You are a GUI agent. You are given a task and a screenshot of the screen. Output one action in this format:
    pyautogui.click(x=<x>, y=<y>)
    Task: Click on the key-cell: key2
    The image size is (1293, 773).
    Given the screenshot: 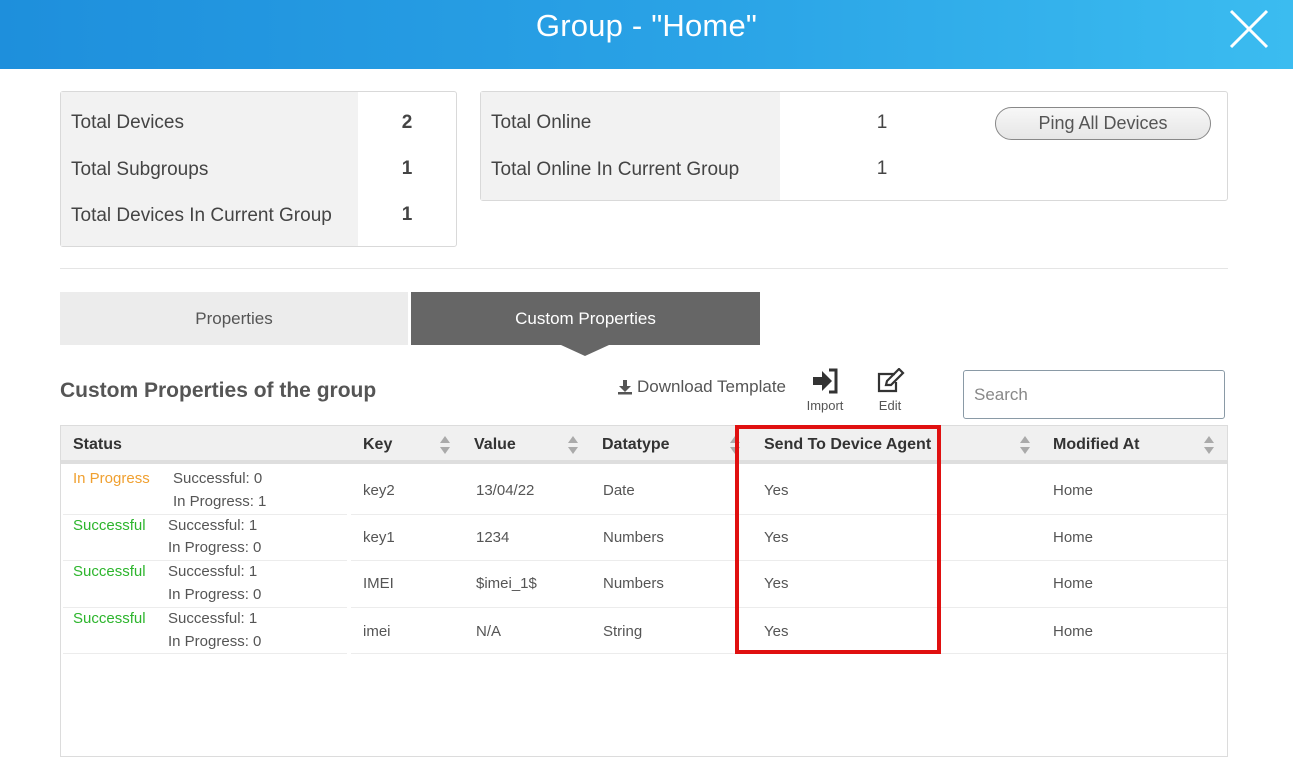 What is the action you would take?
    pyautogui.click(x=379, y=490)
    